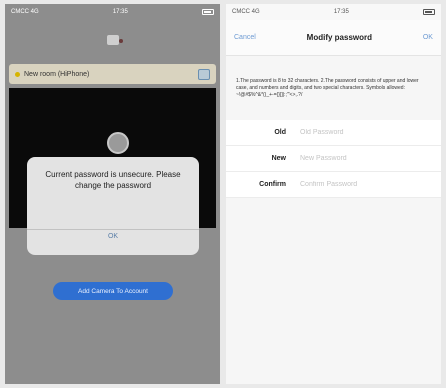  Describe the element at coordinates (280, 132) in the screenshot. I see `old-password-label: Old` at that location.